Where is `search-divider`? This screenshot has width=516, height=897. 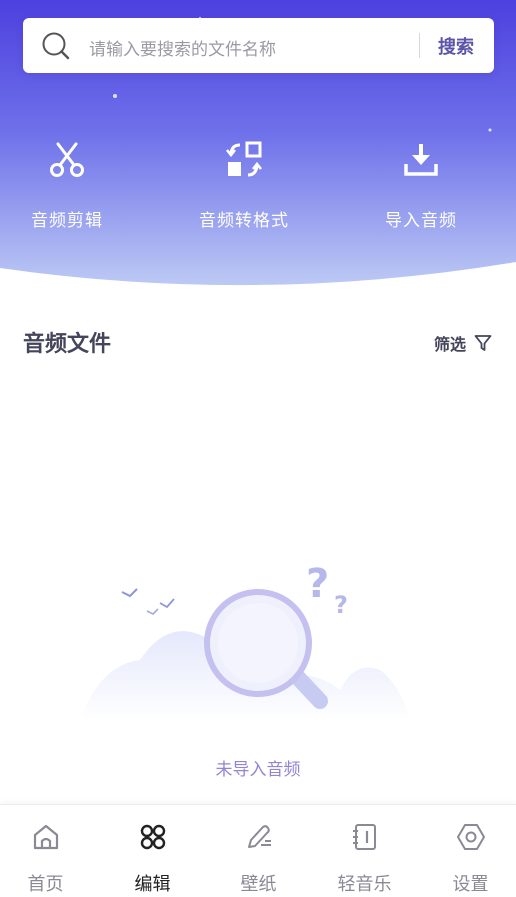
search-divider is located at coordinates (419, 45).